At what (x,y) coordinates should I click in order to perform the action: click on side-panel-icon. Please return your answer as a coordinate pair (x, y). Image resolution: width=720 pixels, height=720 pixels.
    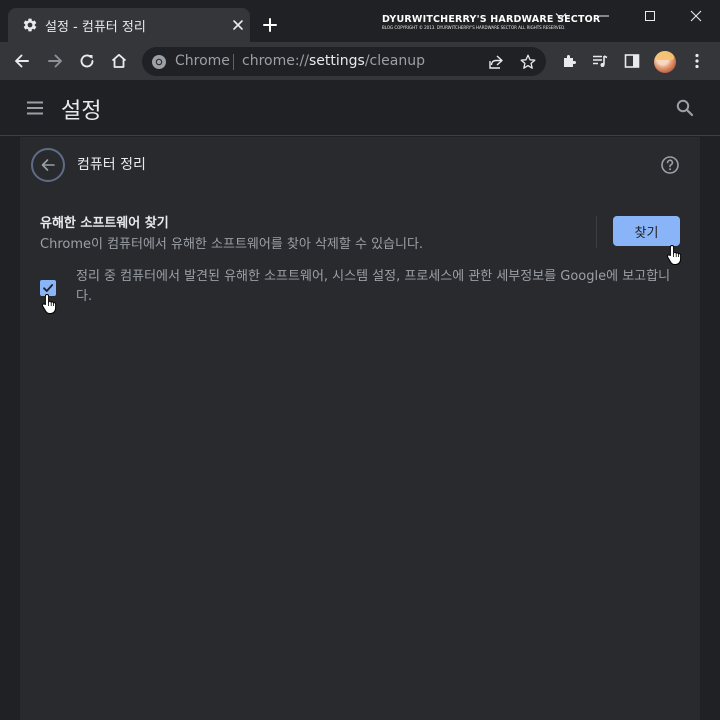
    Looking at the image, I should click on (632, 61).